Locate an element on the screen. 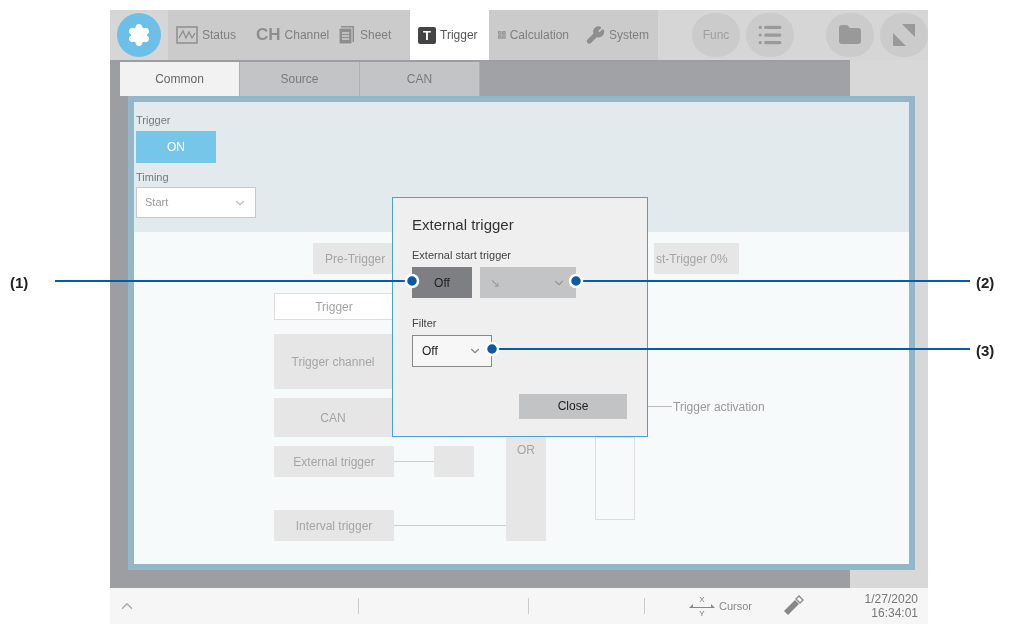 This screenshot has width=1012, height=624. time-text: 16:34:01 is located at coordinates (894, 613).